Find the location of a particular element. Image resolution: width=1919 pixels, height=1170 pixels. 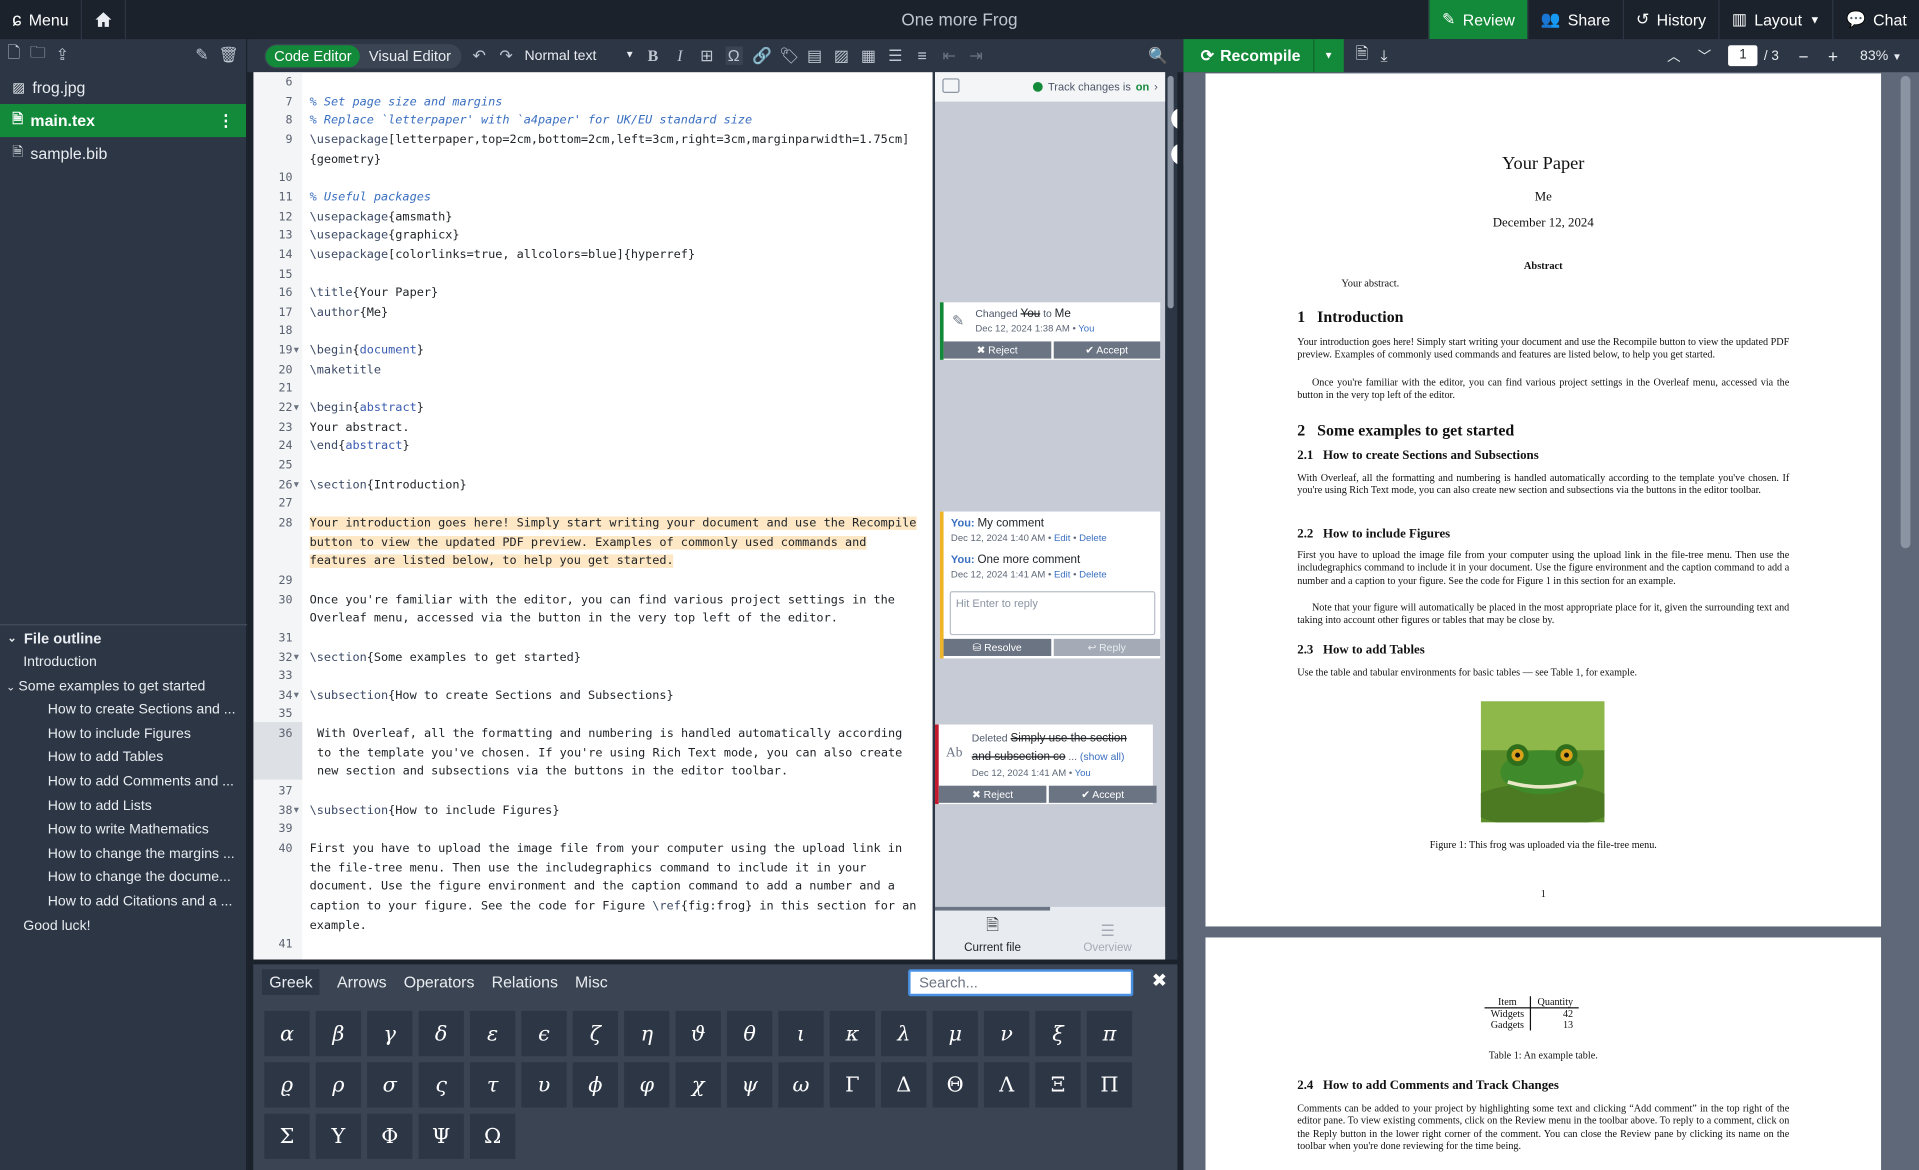

editor-mode-toggle: Code Editor Visual Editor is located at coordinates (362, 55).